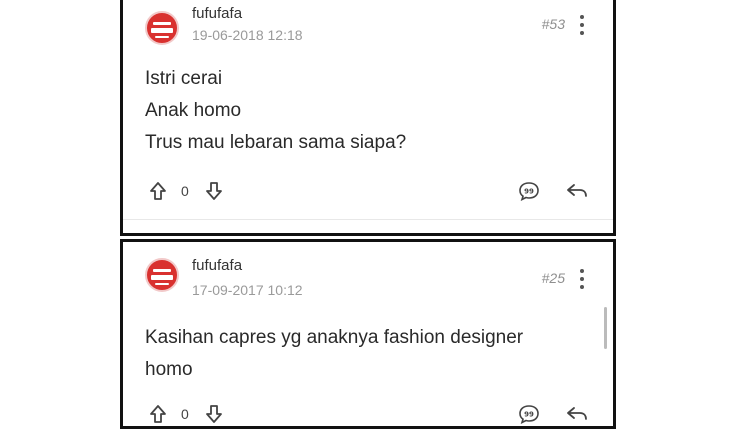 The height and width of the screenshot is (430, 740). Describe the element at coordinates (247, 290) in the screenshot. I see `post-timestamp: 17-09-2017 10:12` at that location.